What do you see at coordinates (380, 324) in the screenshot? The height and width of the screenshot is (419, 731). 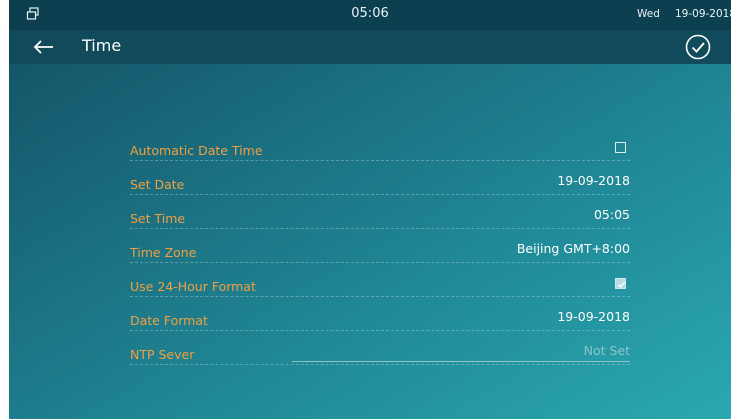 I see `setting-date-format: Date Format 19-09-2018` at bounding box center [380, 324].